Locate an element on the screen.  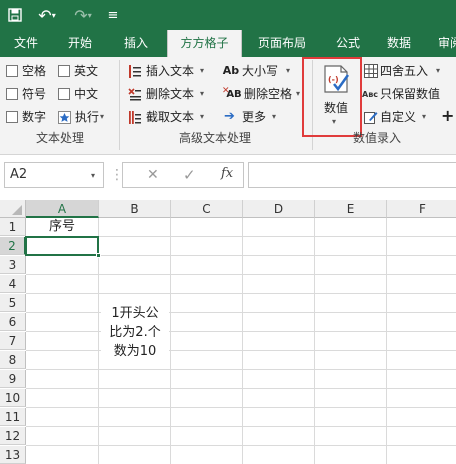
round-button: 四舍五入 ▾ is located at coordinates (406, 72).